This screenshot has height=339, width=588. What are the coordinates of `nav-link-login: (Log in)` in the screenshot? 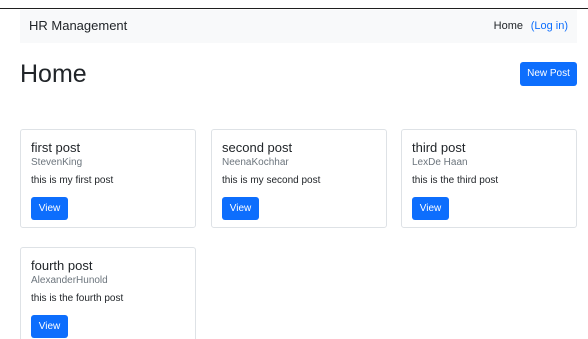 It's located at (549, 26).